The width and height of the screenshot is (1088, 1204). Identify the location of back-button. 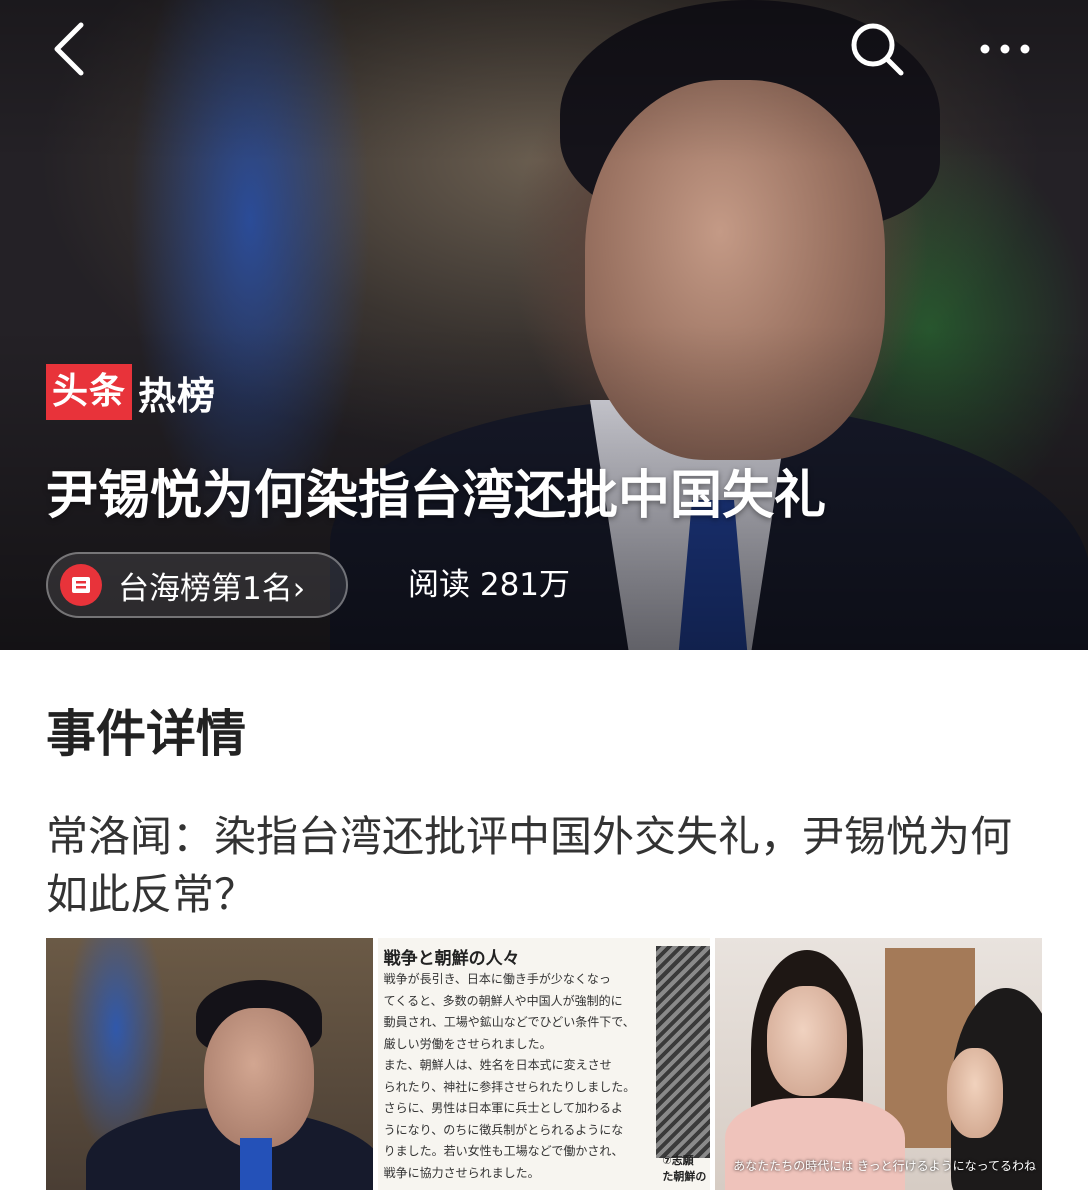
(69, 49).